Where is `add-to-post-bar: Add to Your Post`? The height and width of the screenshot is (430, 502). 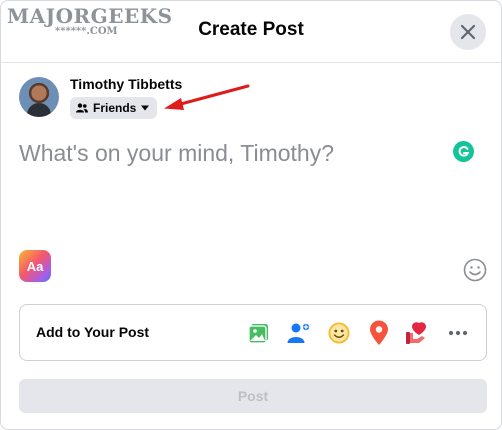 add-to-post-bar: Add to Your Post is located at coordinates (253, 332).